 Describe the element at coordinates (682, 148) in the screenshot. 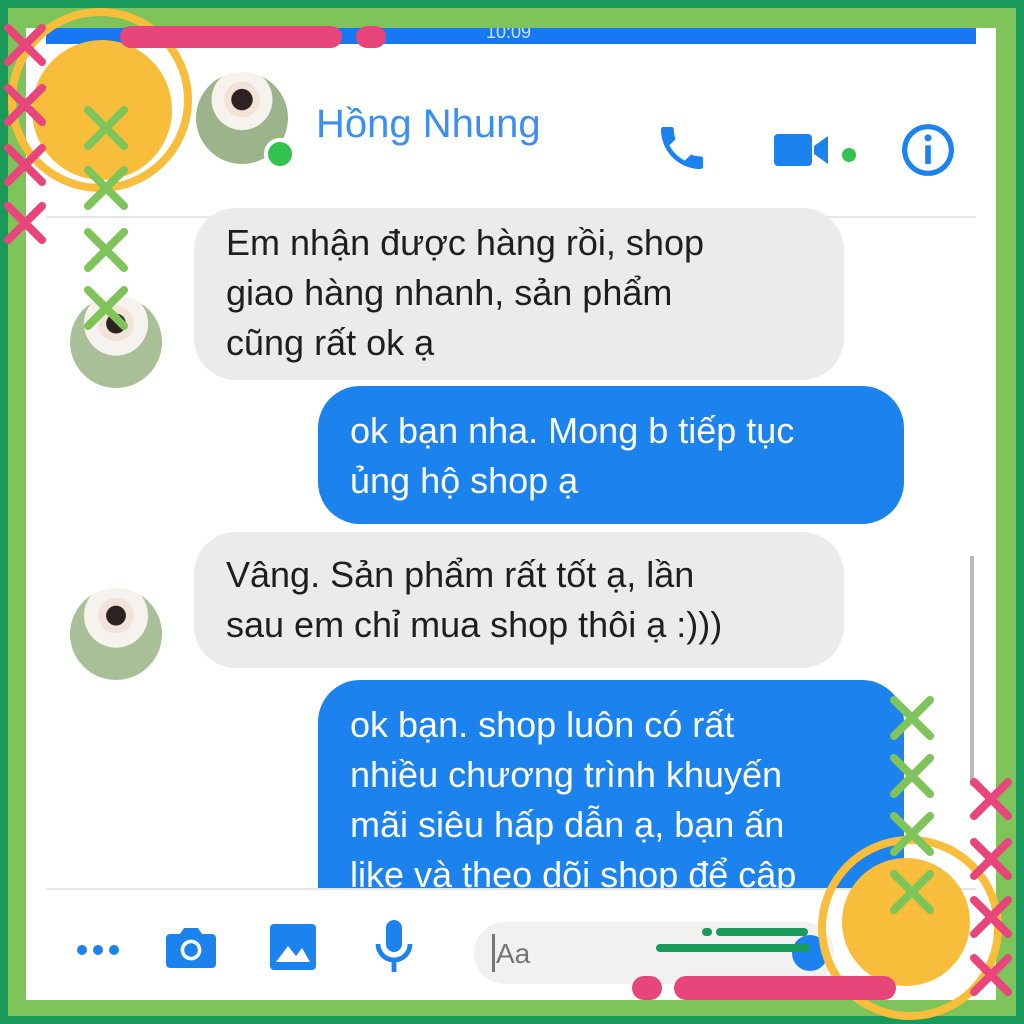

I see `phone-icon` at that location.